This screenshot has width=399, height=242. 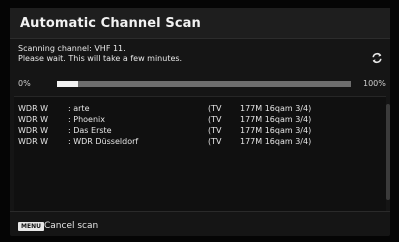 What do you see at coordinates (103, 141) in the screenshot?
I see `channel-name: : WDR Düsseldorf` at bounding box center [103, 141].